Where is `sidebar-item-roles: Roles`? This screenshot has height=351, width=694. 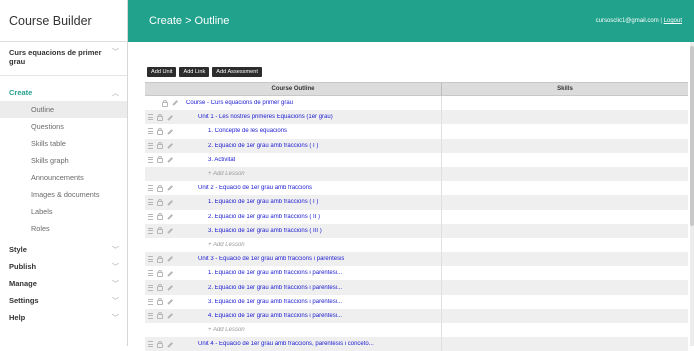 sidebar-item-roles: Roles is located at coordinates (63, 228).